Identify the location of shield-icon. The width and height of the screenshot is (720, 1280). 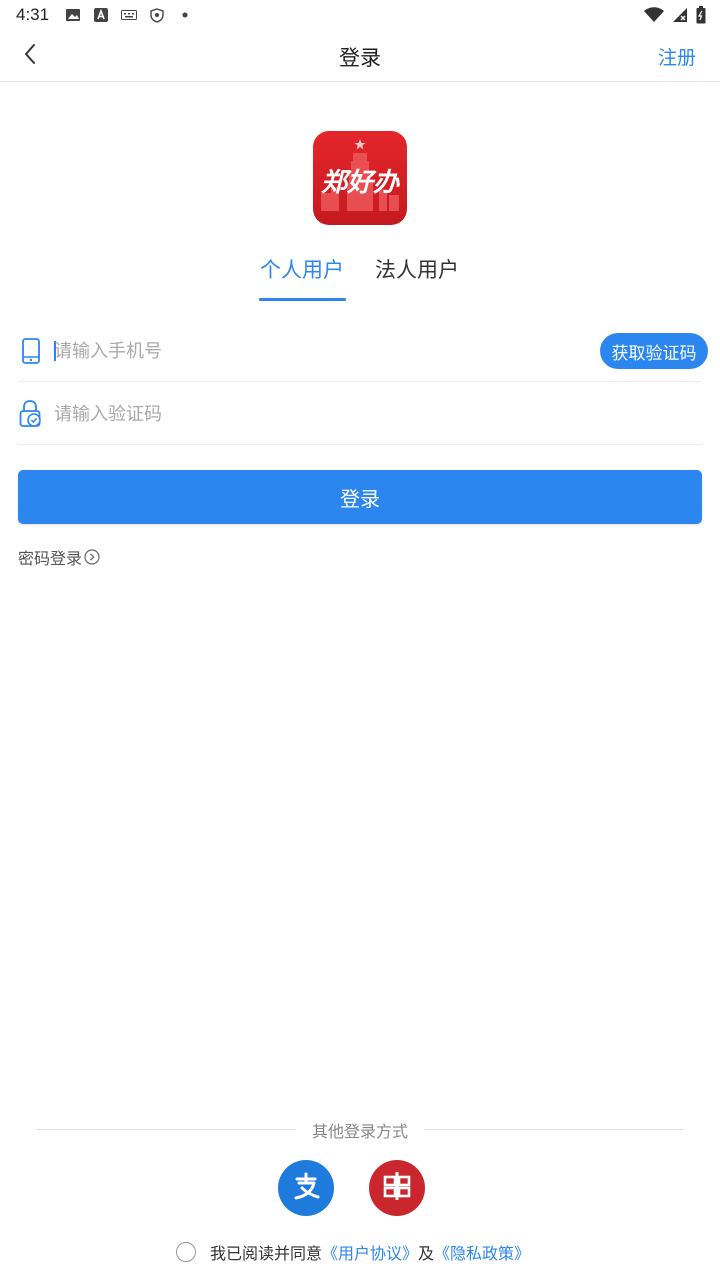
(157, 15).